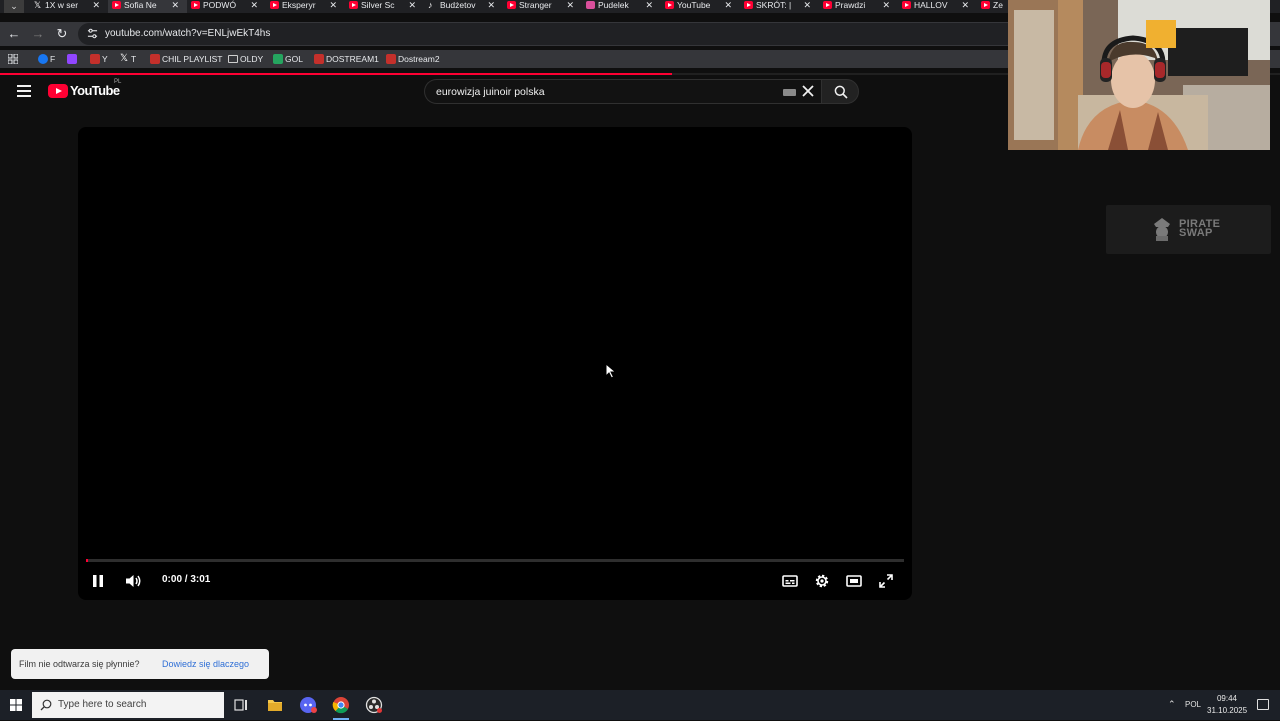 This screenshot has width=1280, height=721. What do you see at coordinates (73, 59) in the screenshot?
I see `bookmark-item` at bounding box center [73, 59].